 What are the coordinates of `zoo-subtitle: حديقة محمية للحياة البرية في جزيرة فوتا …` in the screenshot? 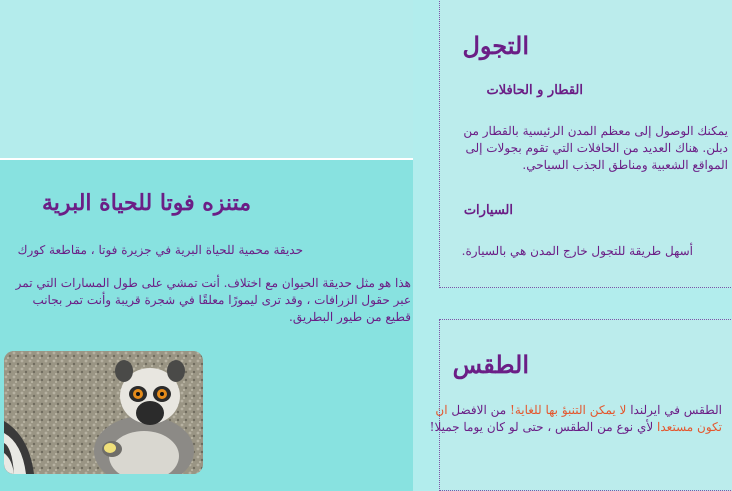 It's located at (160, 250).